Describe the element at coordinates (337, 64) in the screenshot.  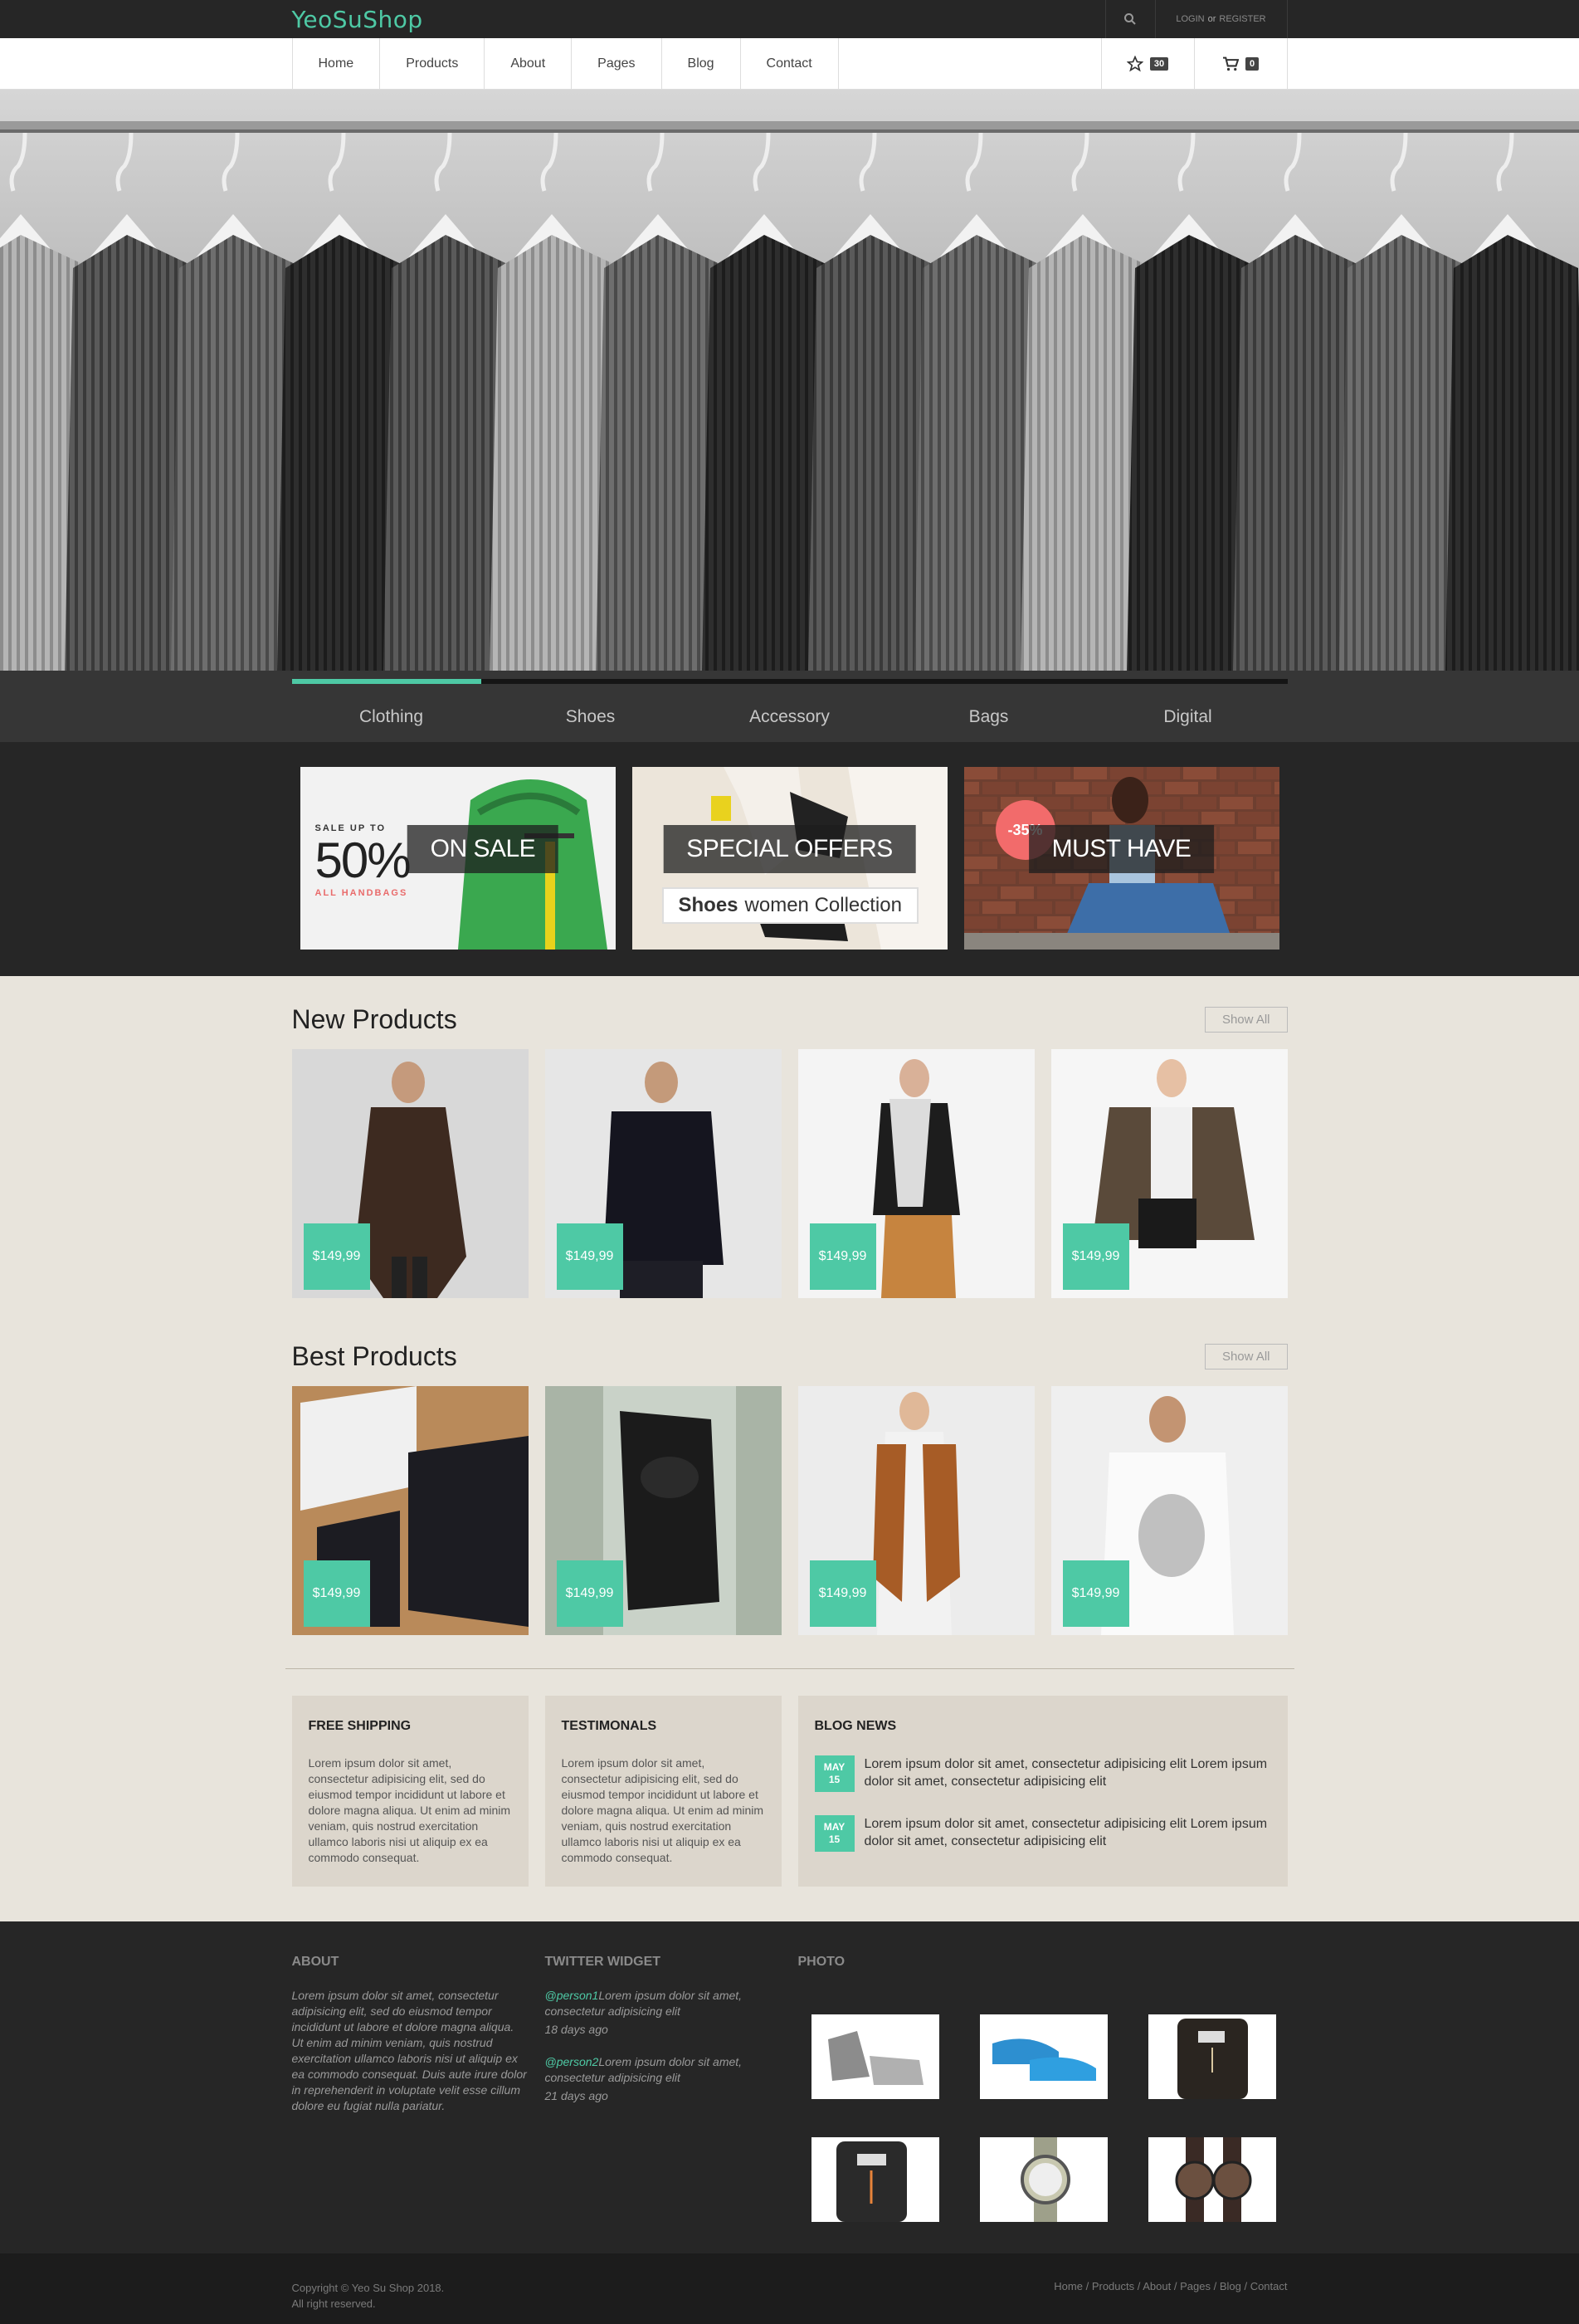
I see `nav-home: Home` at that location.